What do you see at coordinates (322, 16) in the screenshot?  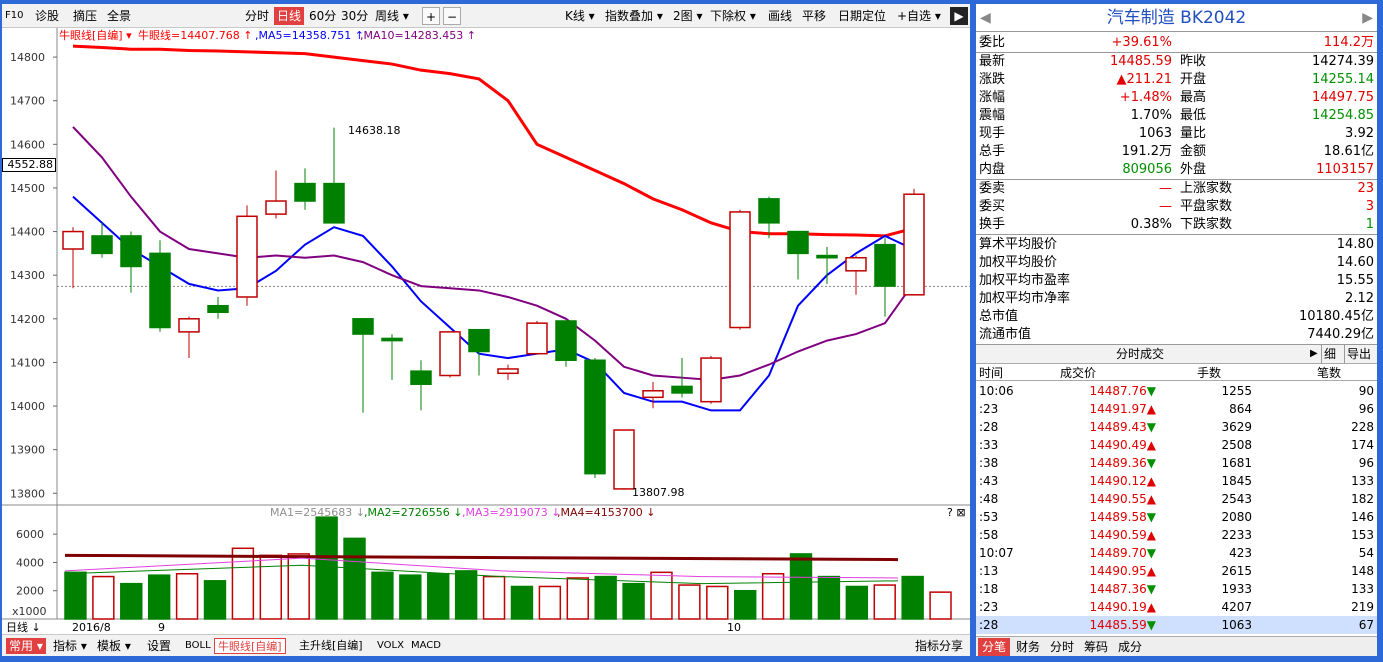 I see `period-60min-tab: 60分` at bounding box center [322, 16].